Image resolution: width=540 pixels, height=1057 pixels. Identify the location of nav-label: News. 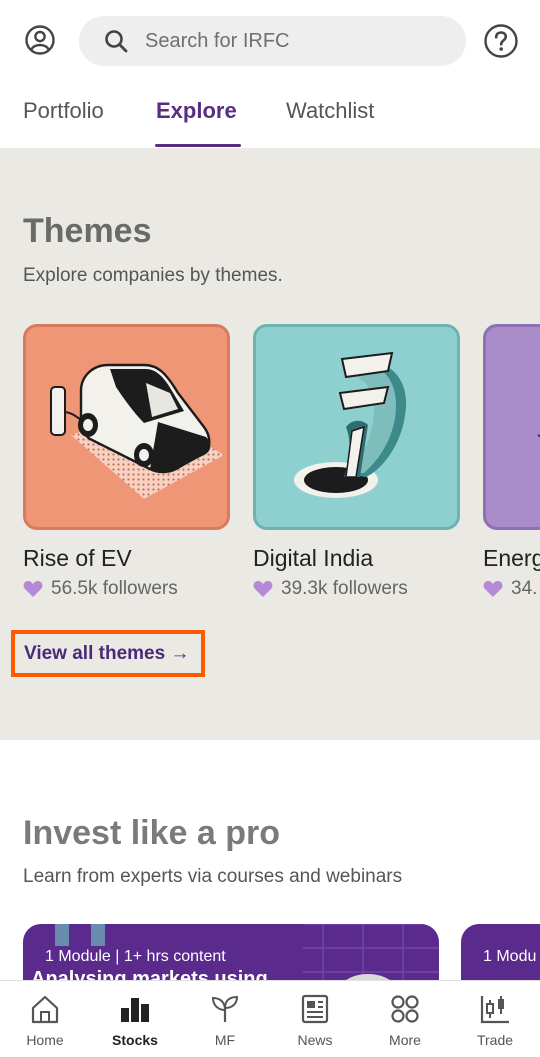
(315, 1040).